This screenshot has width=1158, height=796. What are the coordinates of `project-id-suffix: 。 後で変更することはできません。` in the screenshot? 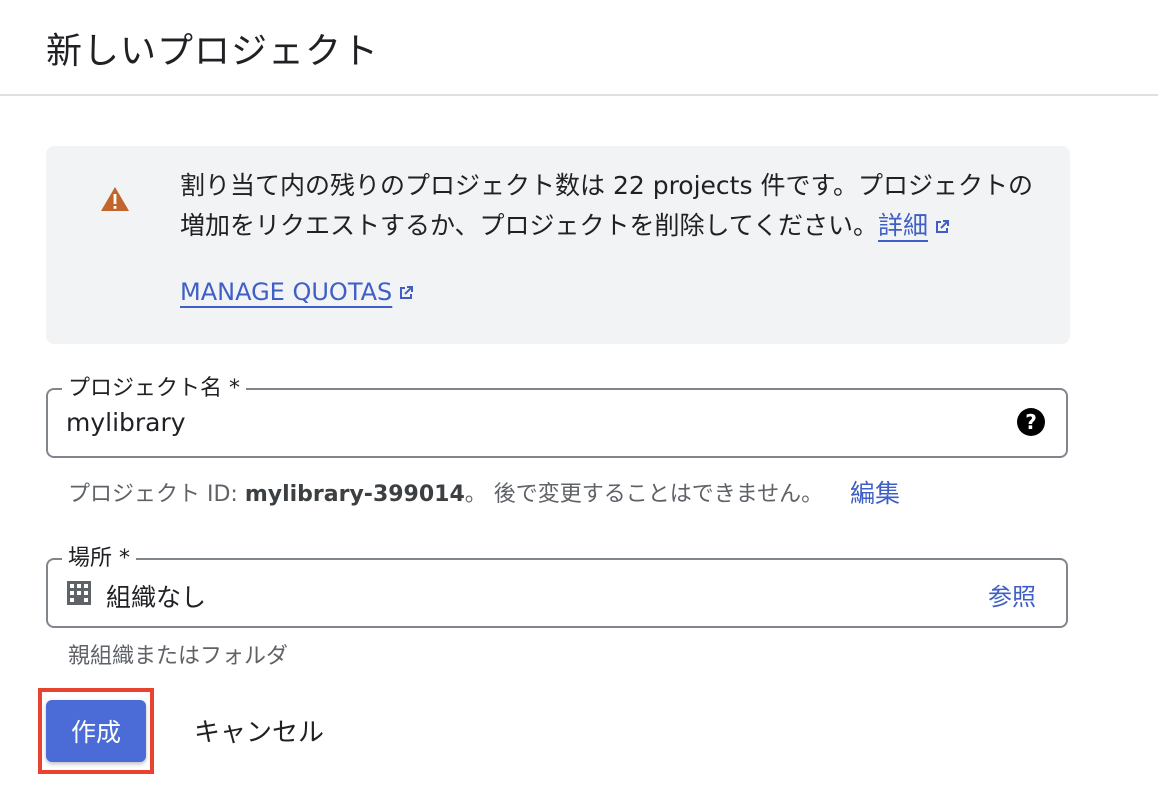 It's located at (644, 494).